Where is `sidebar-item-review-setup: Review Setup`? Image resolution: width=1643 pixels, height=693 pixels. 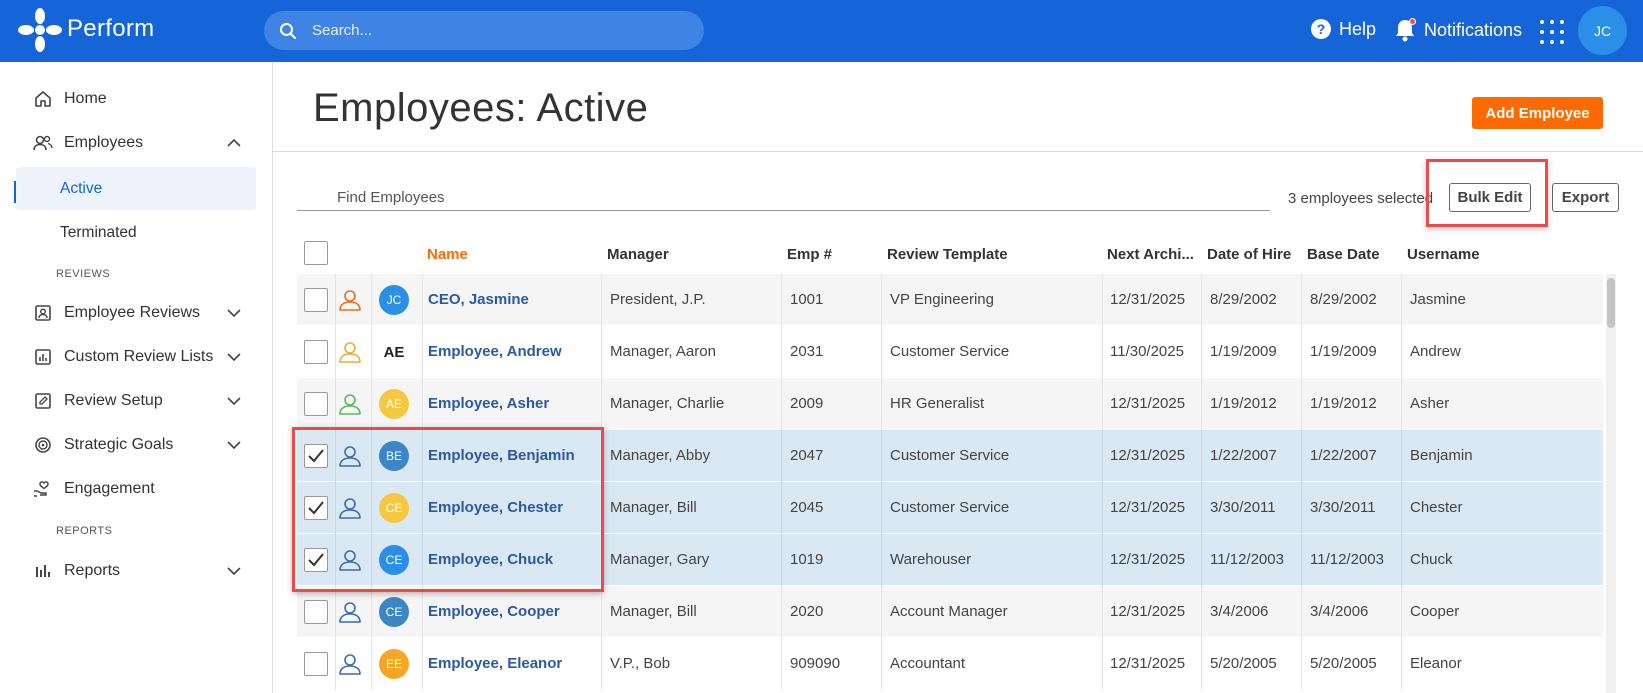 sidebar-item-review-setup: Review Setup is located at coordinates (136, 401).